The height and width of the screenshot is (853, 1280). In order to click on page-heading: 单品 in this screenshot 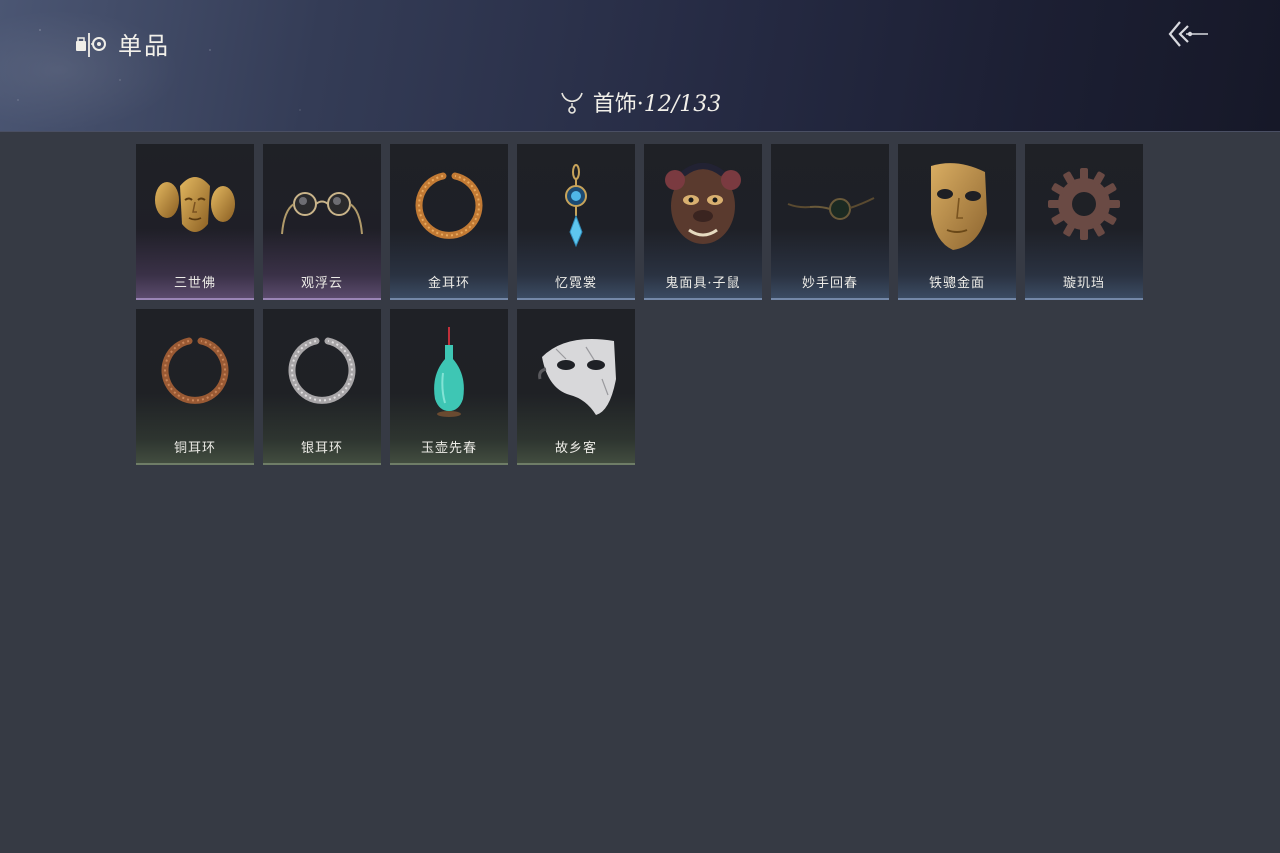, I will do `click(122, 43)`.